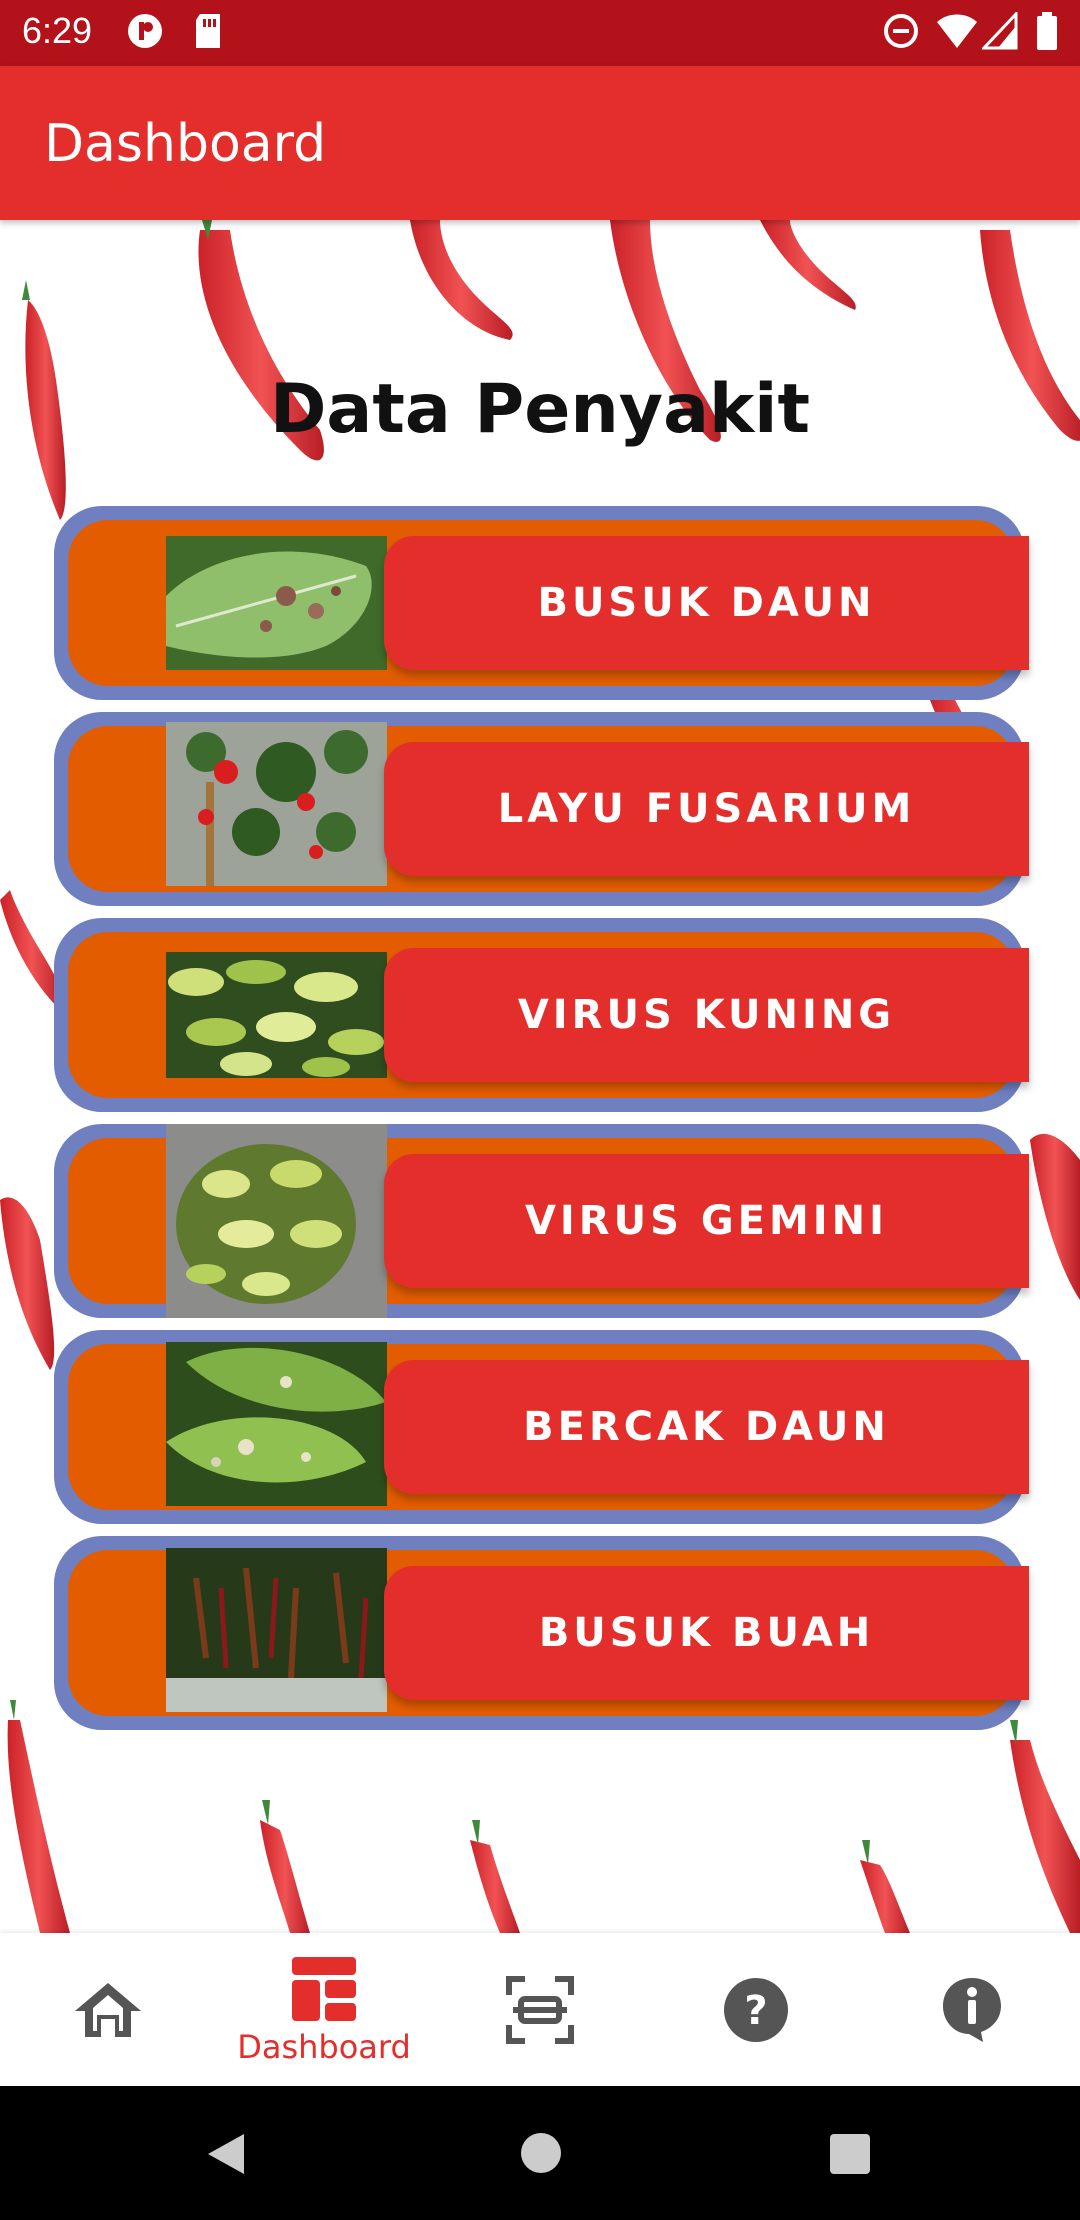 The height and width of the screenshot is (2220, 1080). What do you see at coordinates (226, 2154) in the screenshot?
I see `back-icon` at bounding box center [226, 2154].